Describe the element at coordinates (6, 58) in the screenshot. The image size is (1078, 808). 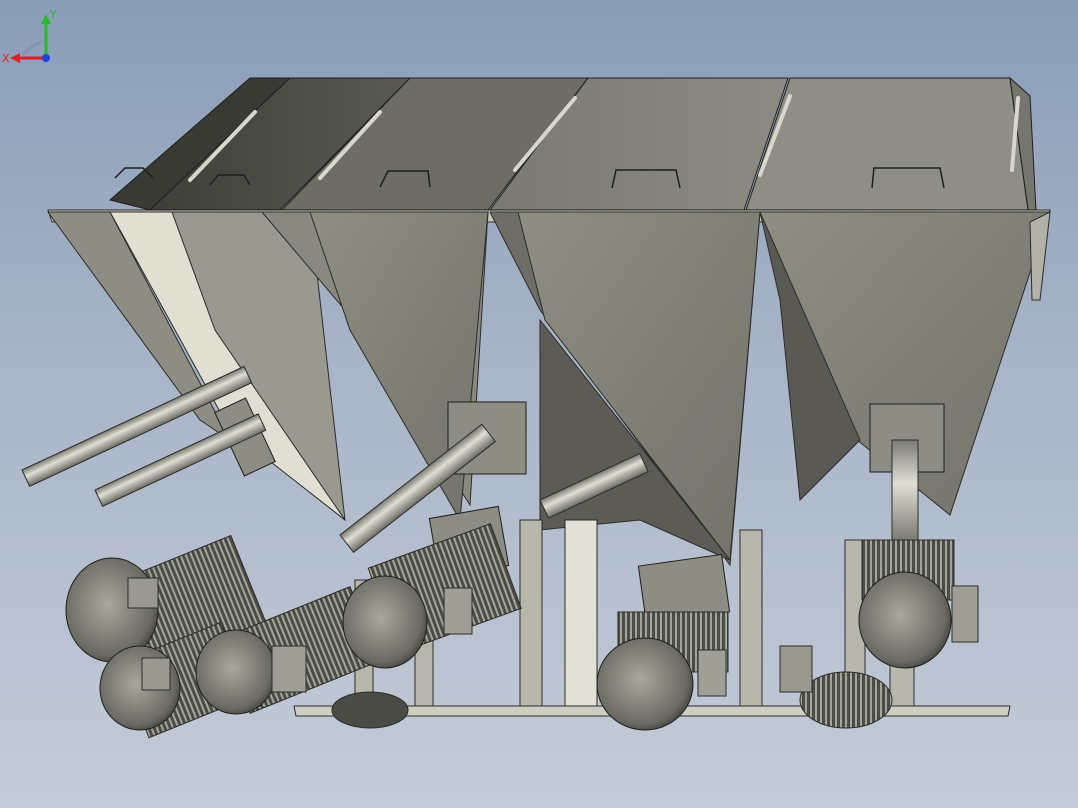
I see `x-axis-label: X` at that location.